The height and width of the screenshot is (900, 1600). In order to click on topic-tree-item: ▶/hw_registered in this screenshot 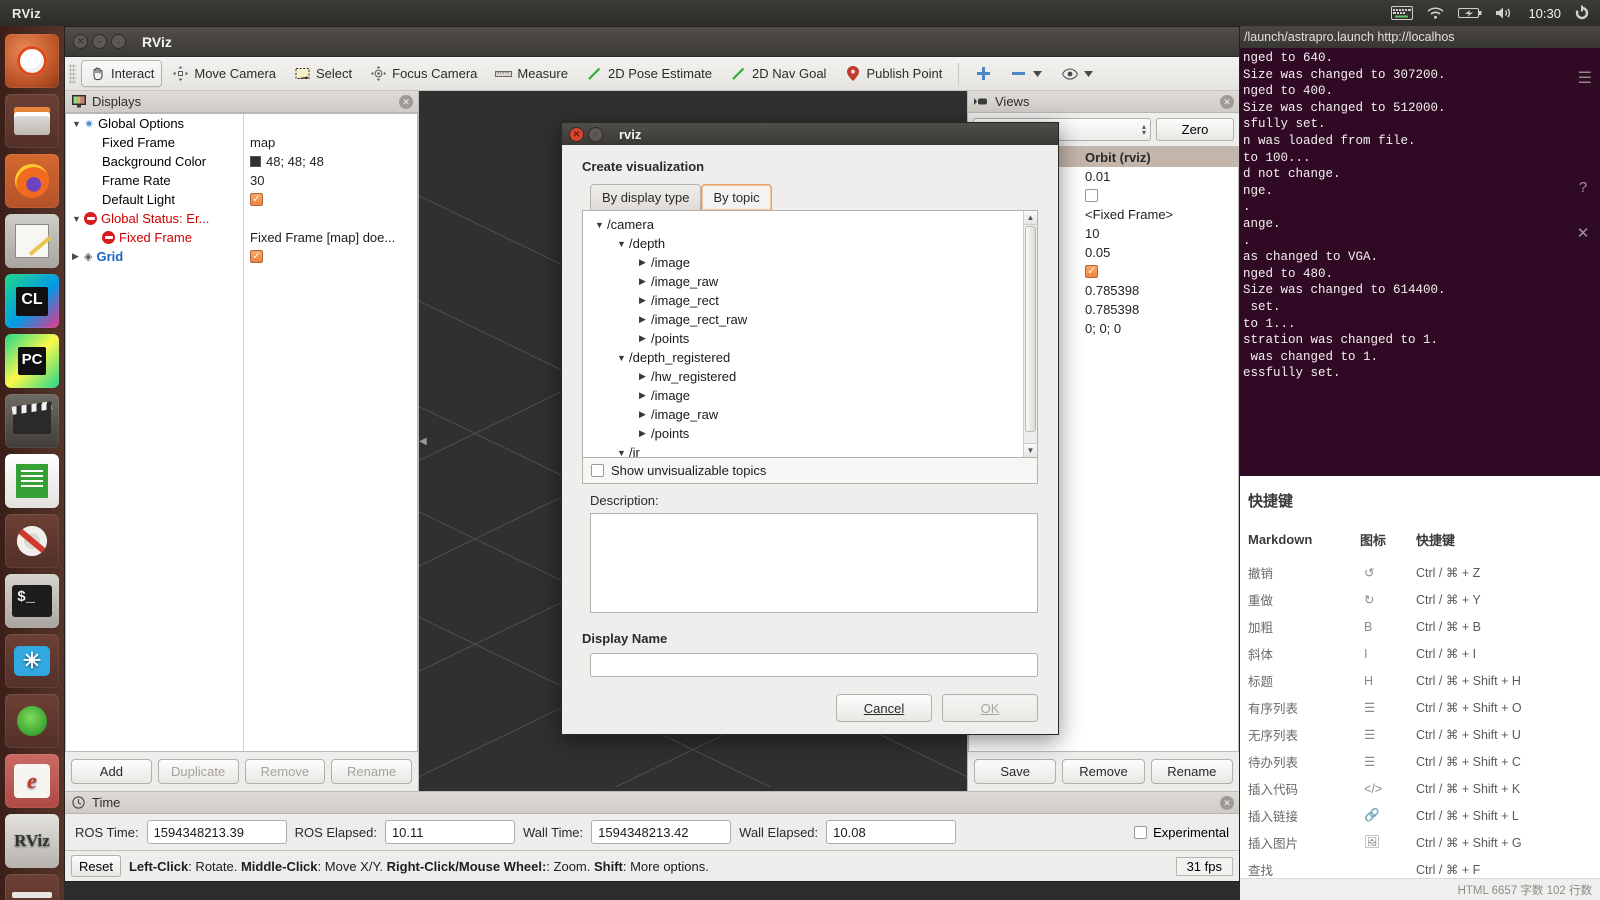, I will do `click(806, 376)`.